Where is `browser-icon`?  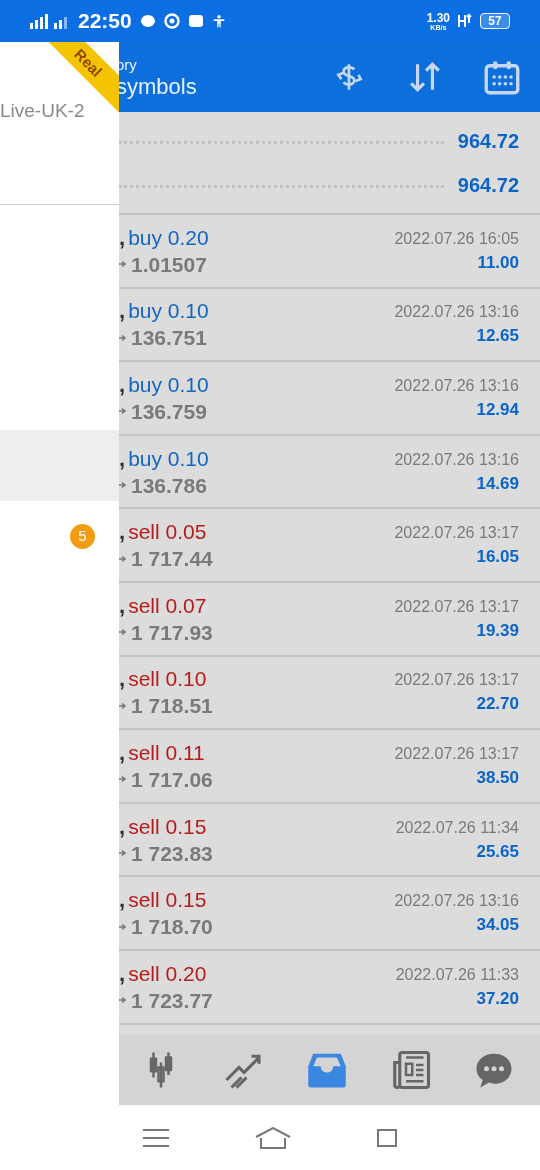 browser-icon is located at coordinates (171, 21).